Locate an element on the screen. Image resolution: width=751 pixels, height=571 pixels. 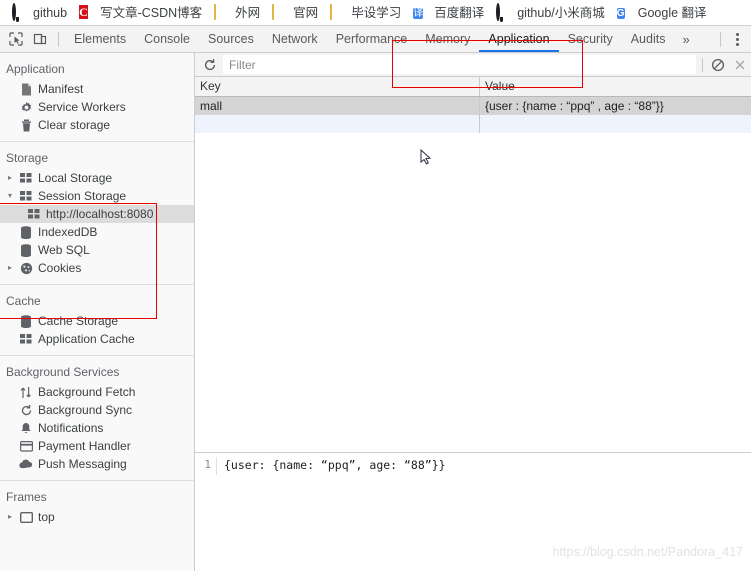
sidebar-item-background-sync: Background Sync is located at coordinates (97, 410).